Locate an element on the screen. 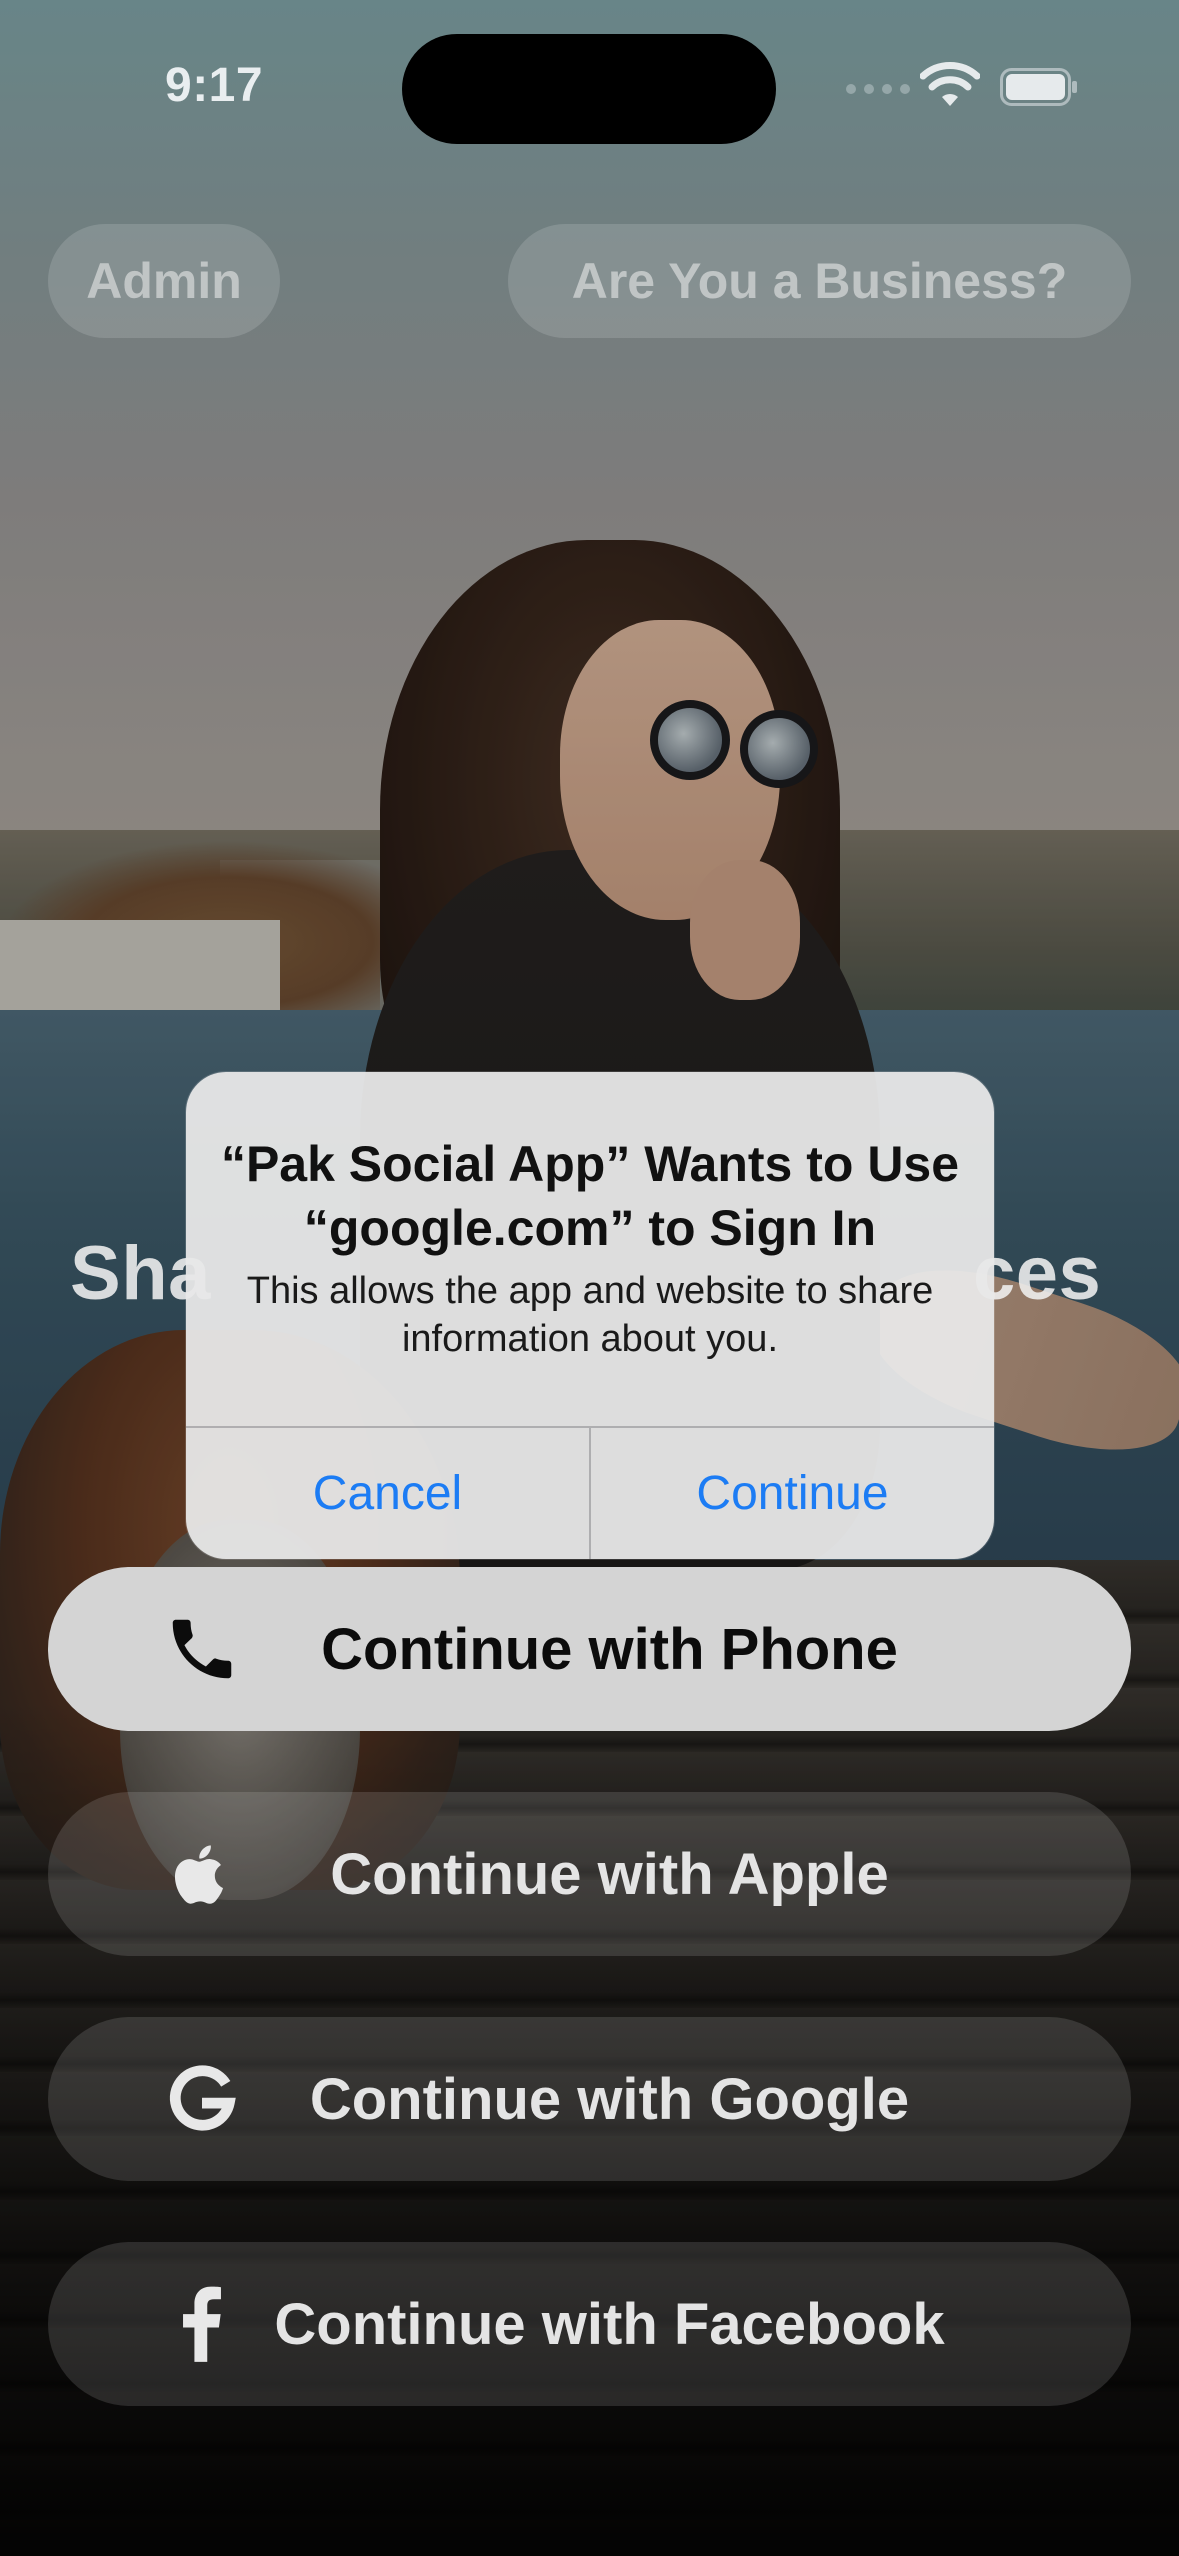 The image size is (1179, 2556). alert-continue-button: Continue is located at coordinates (792, 1493).